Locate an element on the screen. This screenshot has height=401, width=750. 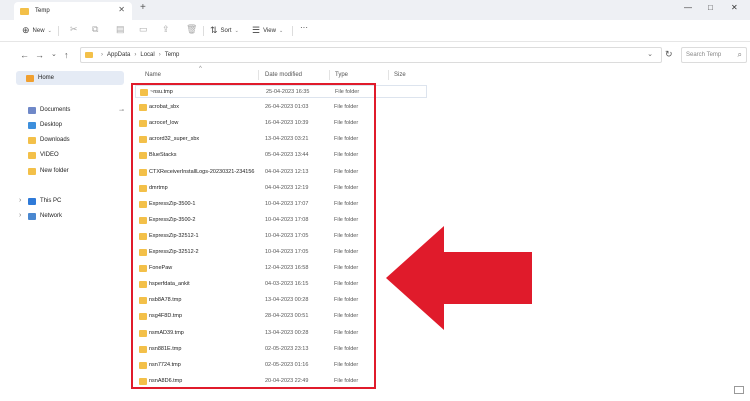
sort-label: Sort is located at coordinates (226, 30).